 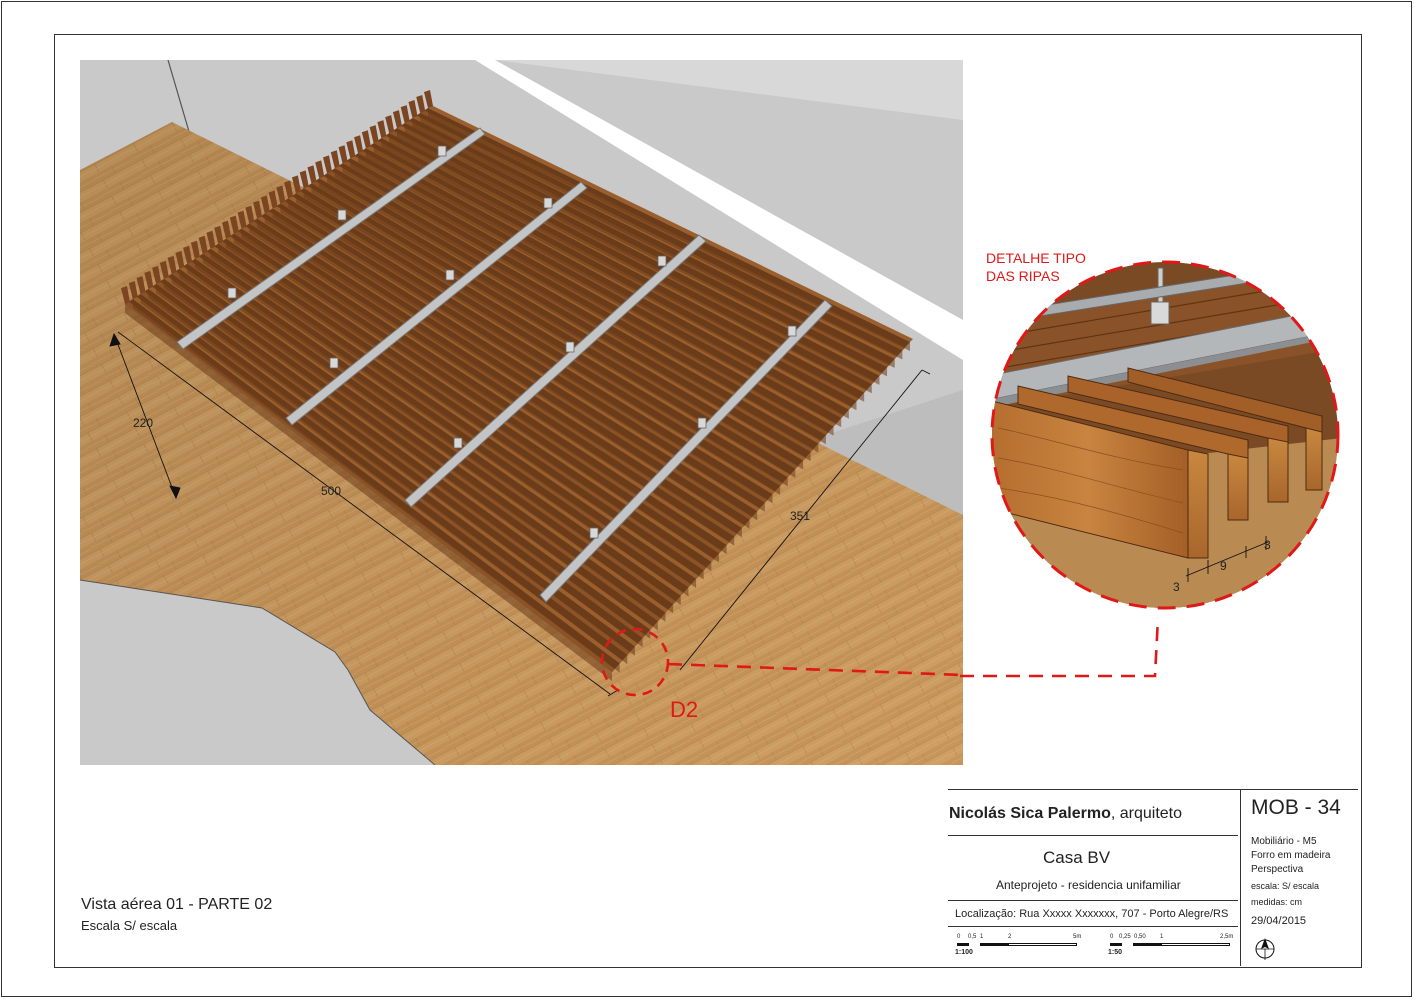 What do you see at coordinates (1277, 902) in the screenshot?
I see `sheet-units-note: medidas: cm` at bounding box center [1277, 902].